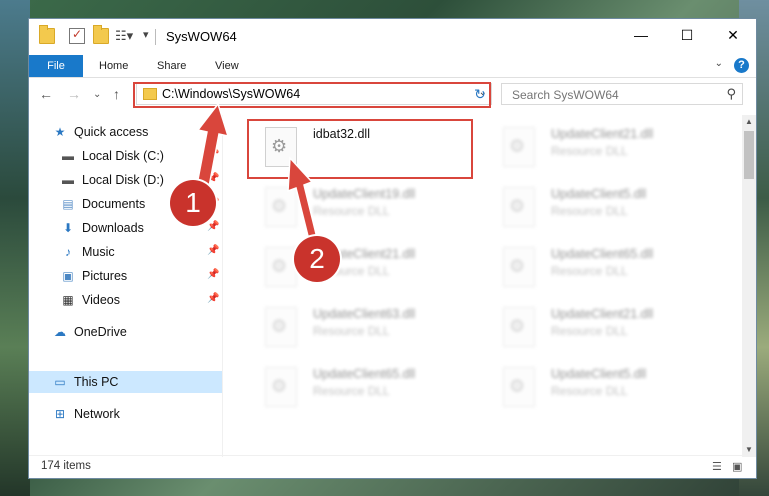 The image size is (769, 496). I want to click on annotation-arrows, so click(257, 173).